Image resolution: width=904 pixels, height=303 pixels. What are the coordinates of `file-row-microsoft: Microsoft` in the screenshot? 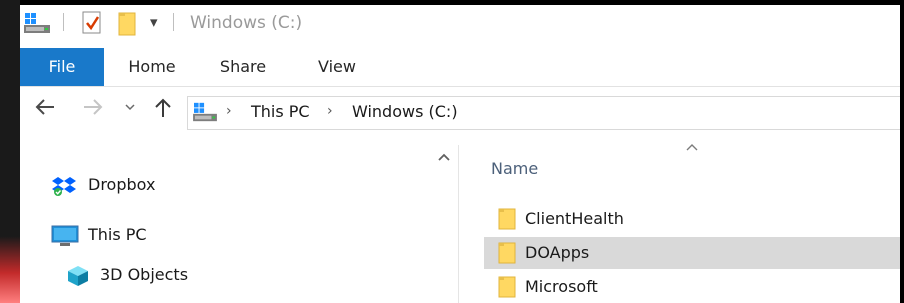 It's located at (692, 287).